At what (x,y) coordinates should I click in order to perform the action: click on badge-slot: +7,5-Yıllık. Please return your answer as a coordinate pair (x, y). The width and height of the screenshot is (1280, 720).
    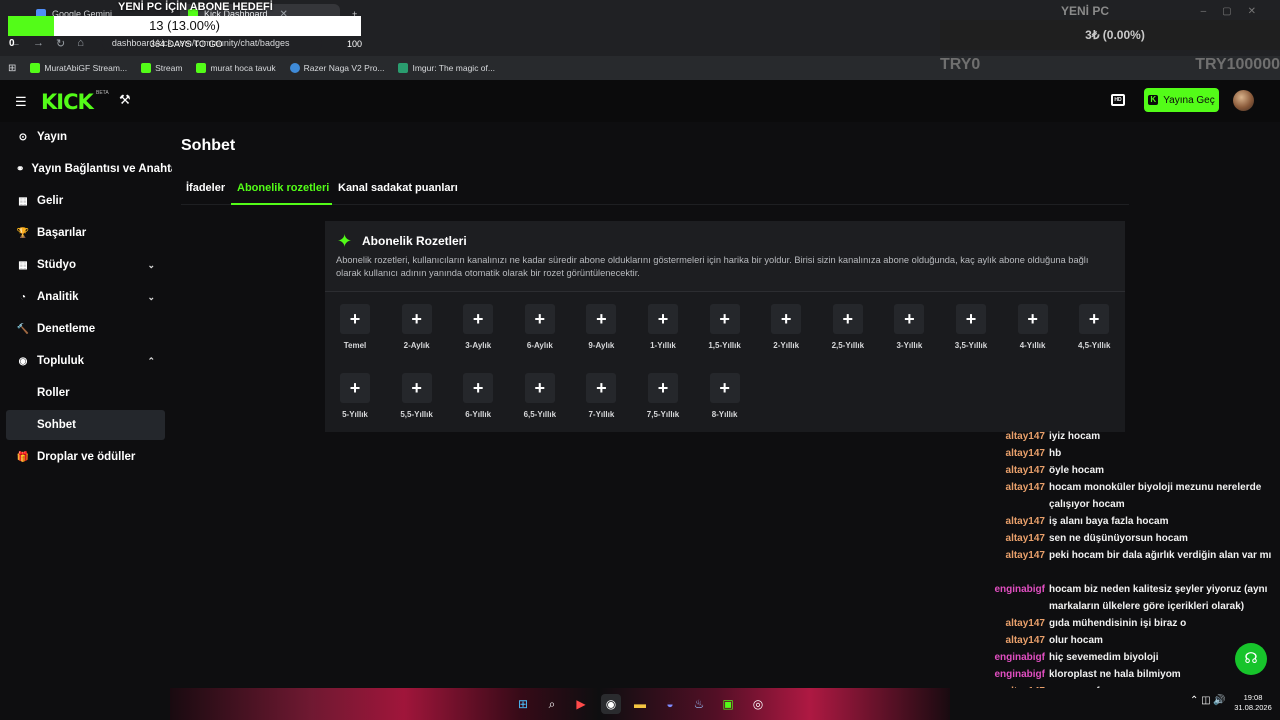
    Looking at the image, I should click on (663, 396).